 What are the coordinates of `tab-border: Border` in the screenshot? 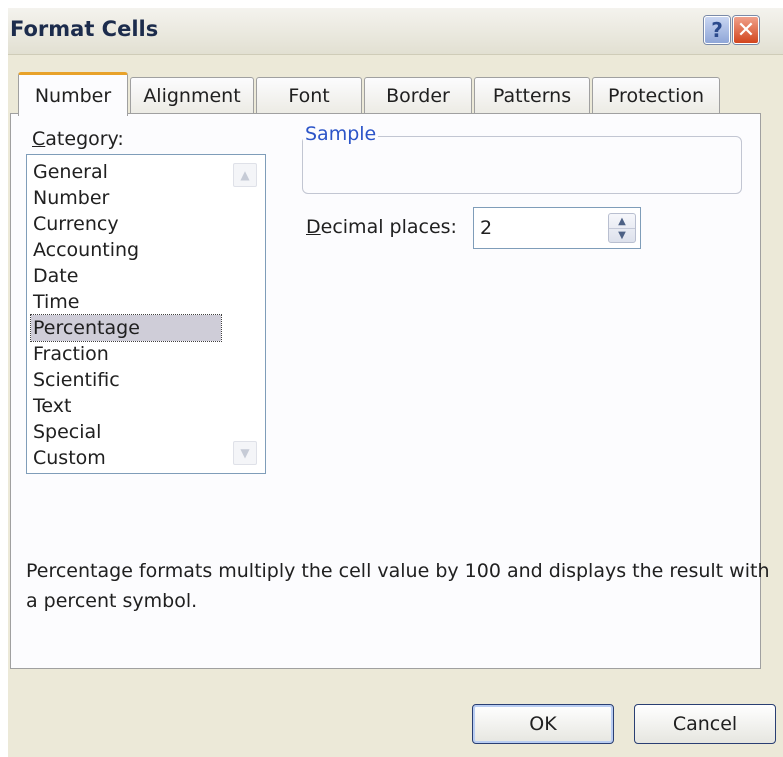 It's located at (418, 95).